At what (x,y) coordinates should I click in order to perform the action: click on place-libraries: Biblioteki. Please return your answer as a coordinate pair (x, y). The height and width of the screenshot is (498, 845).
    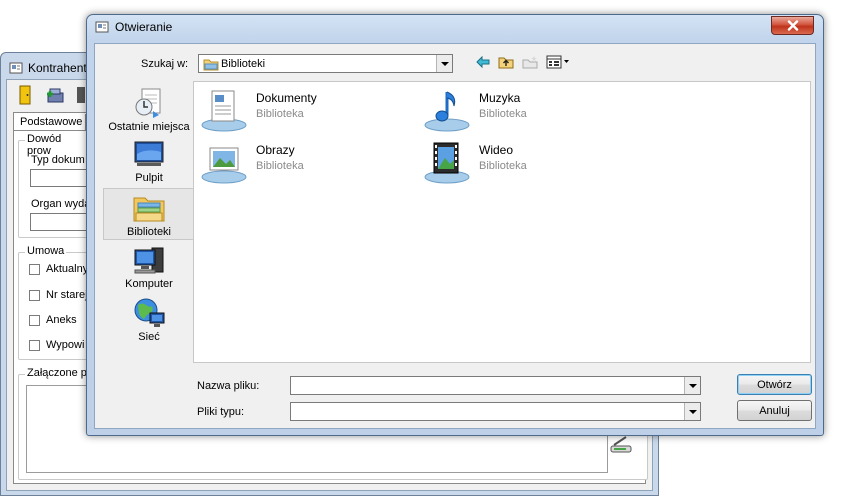
    Looking at the image, I should click on (149, 214).